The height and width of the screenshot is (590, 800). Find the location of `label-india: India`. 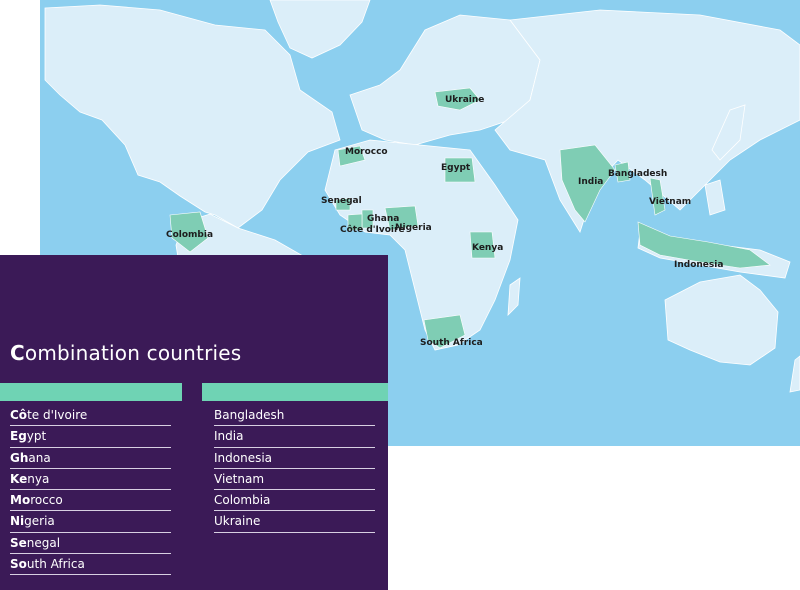

label-india: India is located at coordinates (591, 182).